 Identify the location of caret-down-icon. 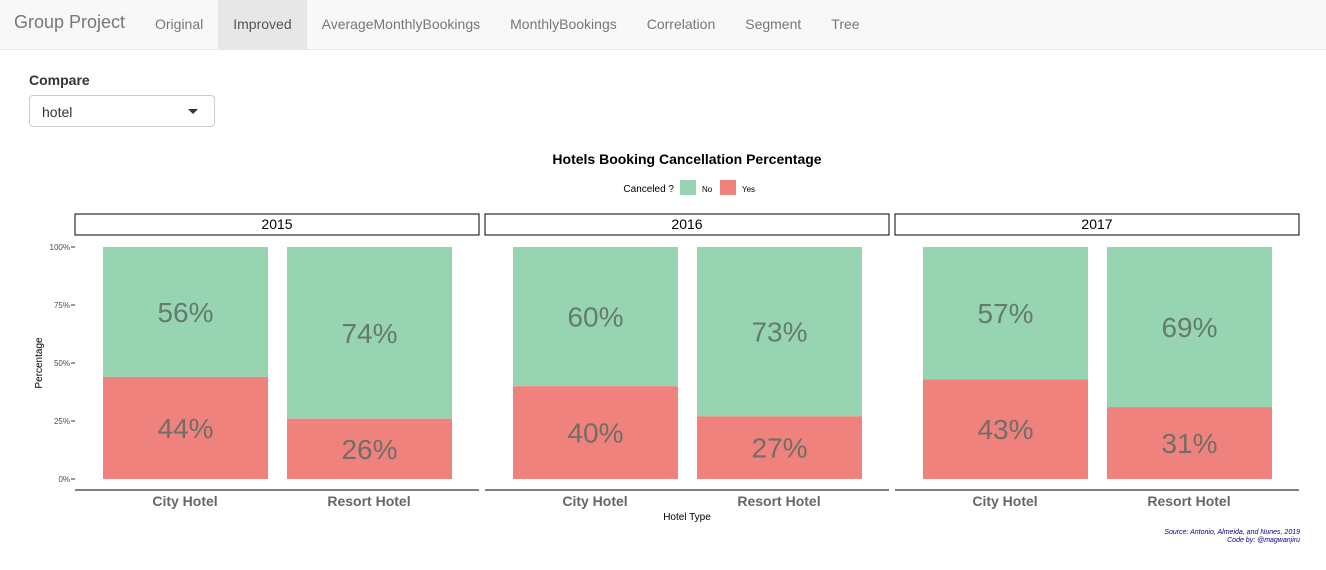
(193, 111).